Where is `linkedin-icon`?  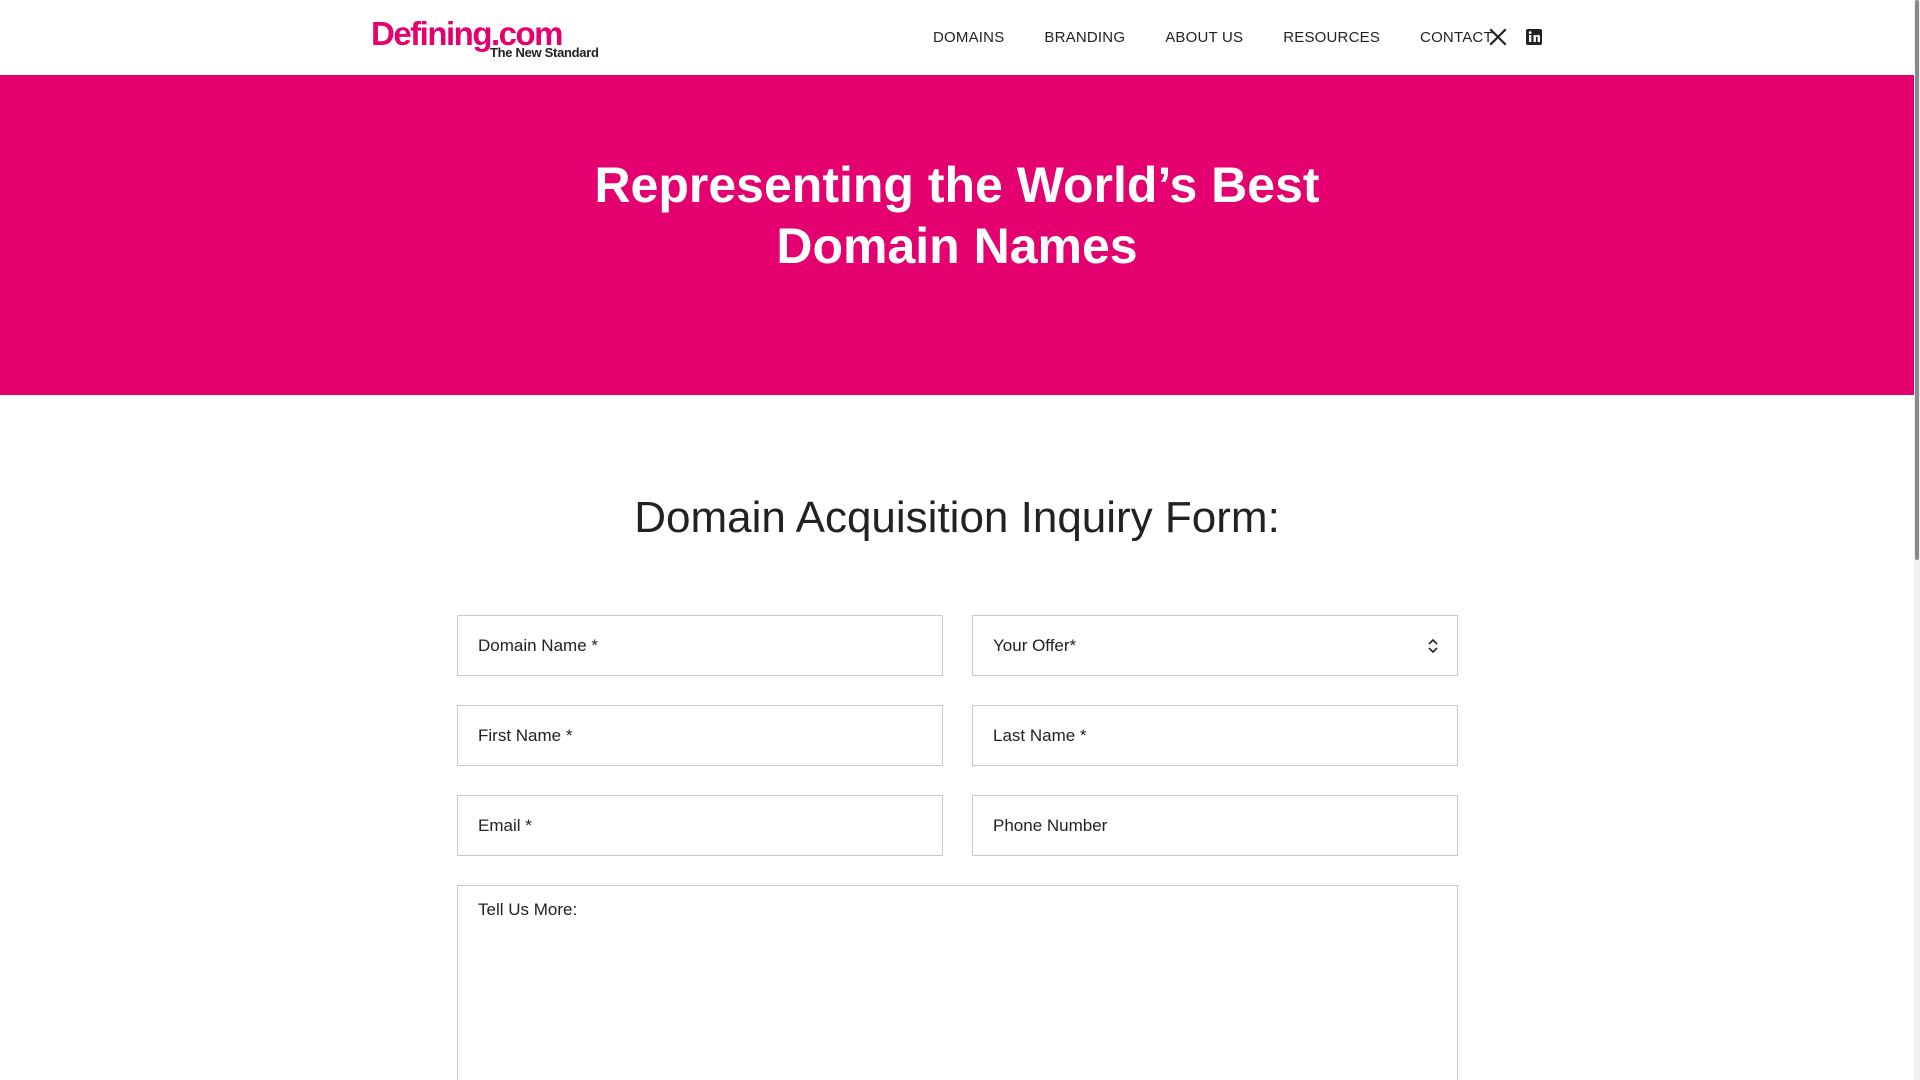 linkedin-icon is located at coordinates (1534, 37).